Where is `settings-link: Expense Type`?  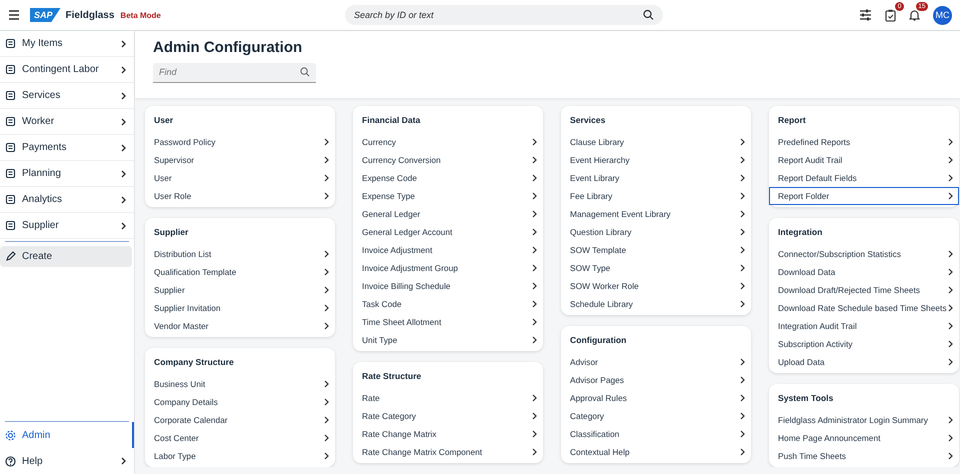
settings-link: Expense Type is located at coordinates (448, 196).